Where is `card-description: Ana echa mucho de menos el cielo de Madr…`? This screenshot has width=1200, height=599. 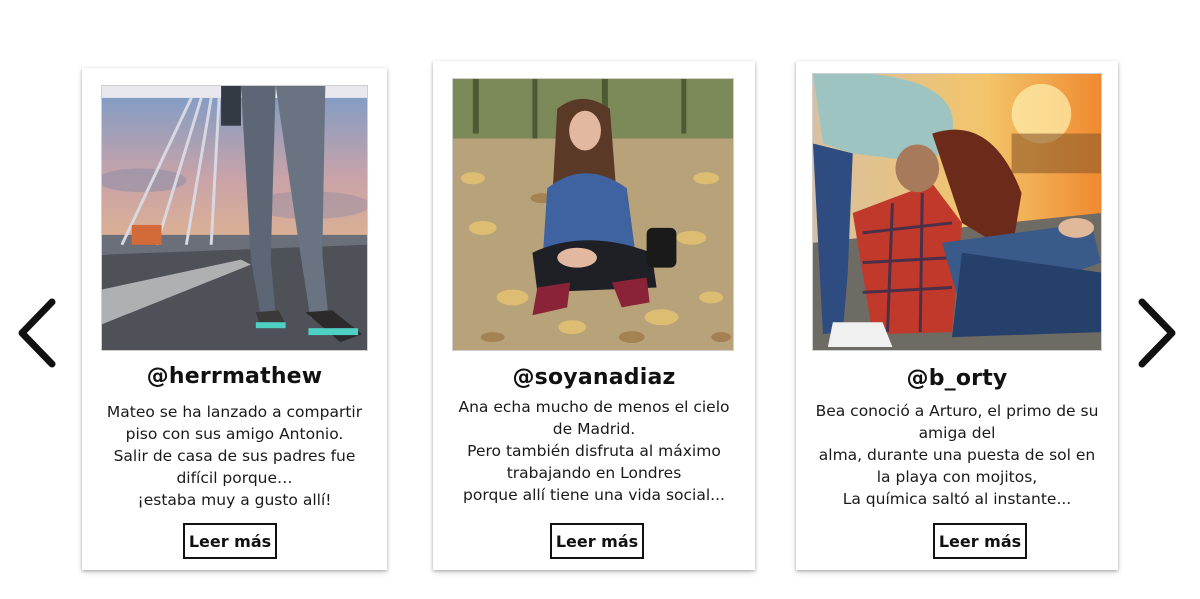 card-description: Ana echa mucho de menos el cielo de Madr… is located at coordinates (594, 451).